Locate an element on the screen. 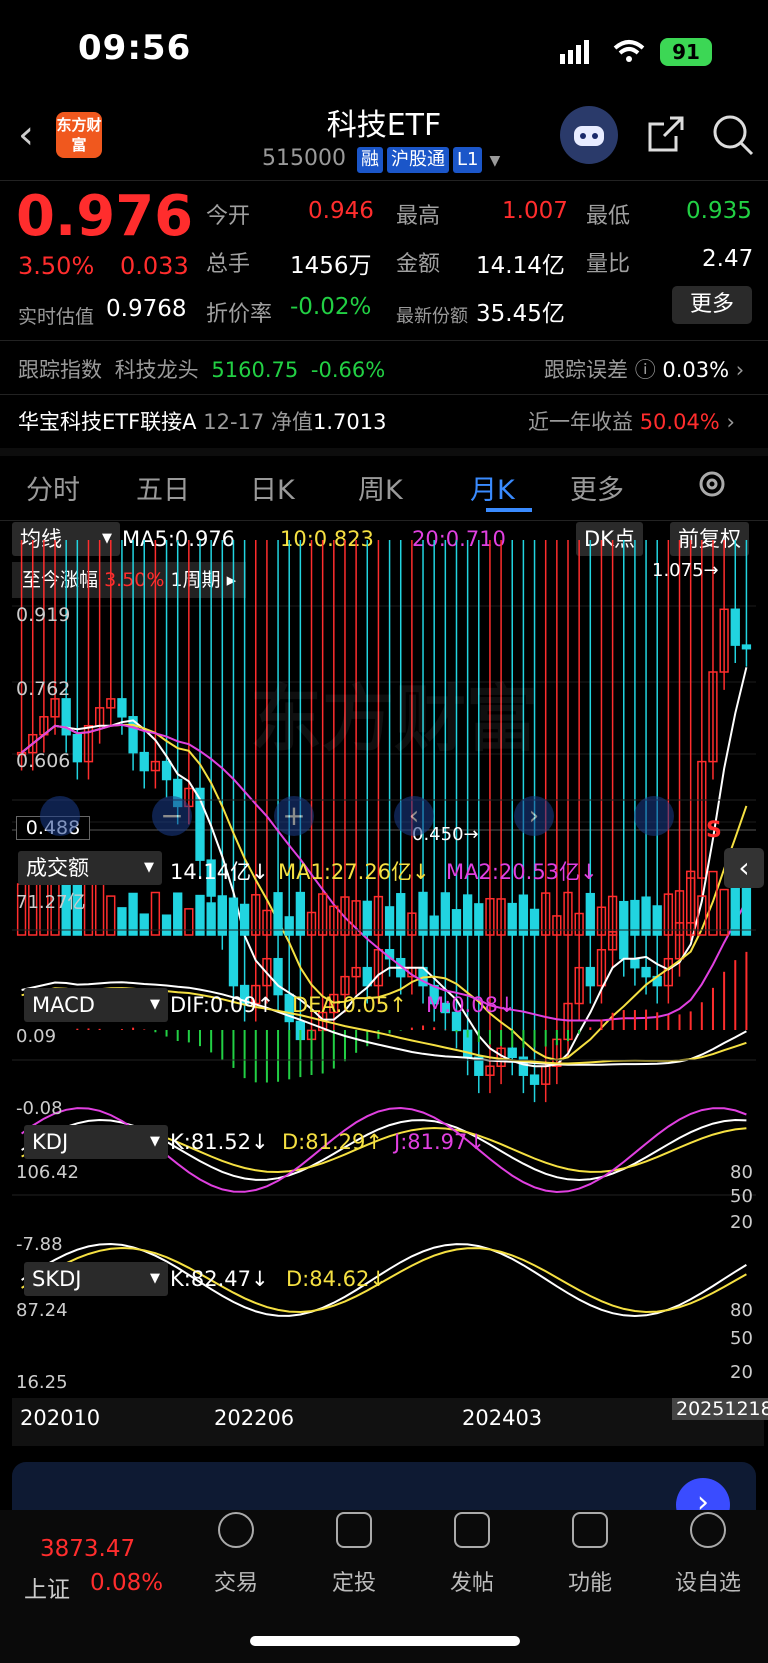 Image resolution: width=768 pixels, height=1663 pixels. skdj-d: D:84.62↓ is located at coordinates (336, 1279).